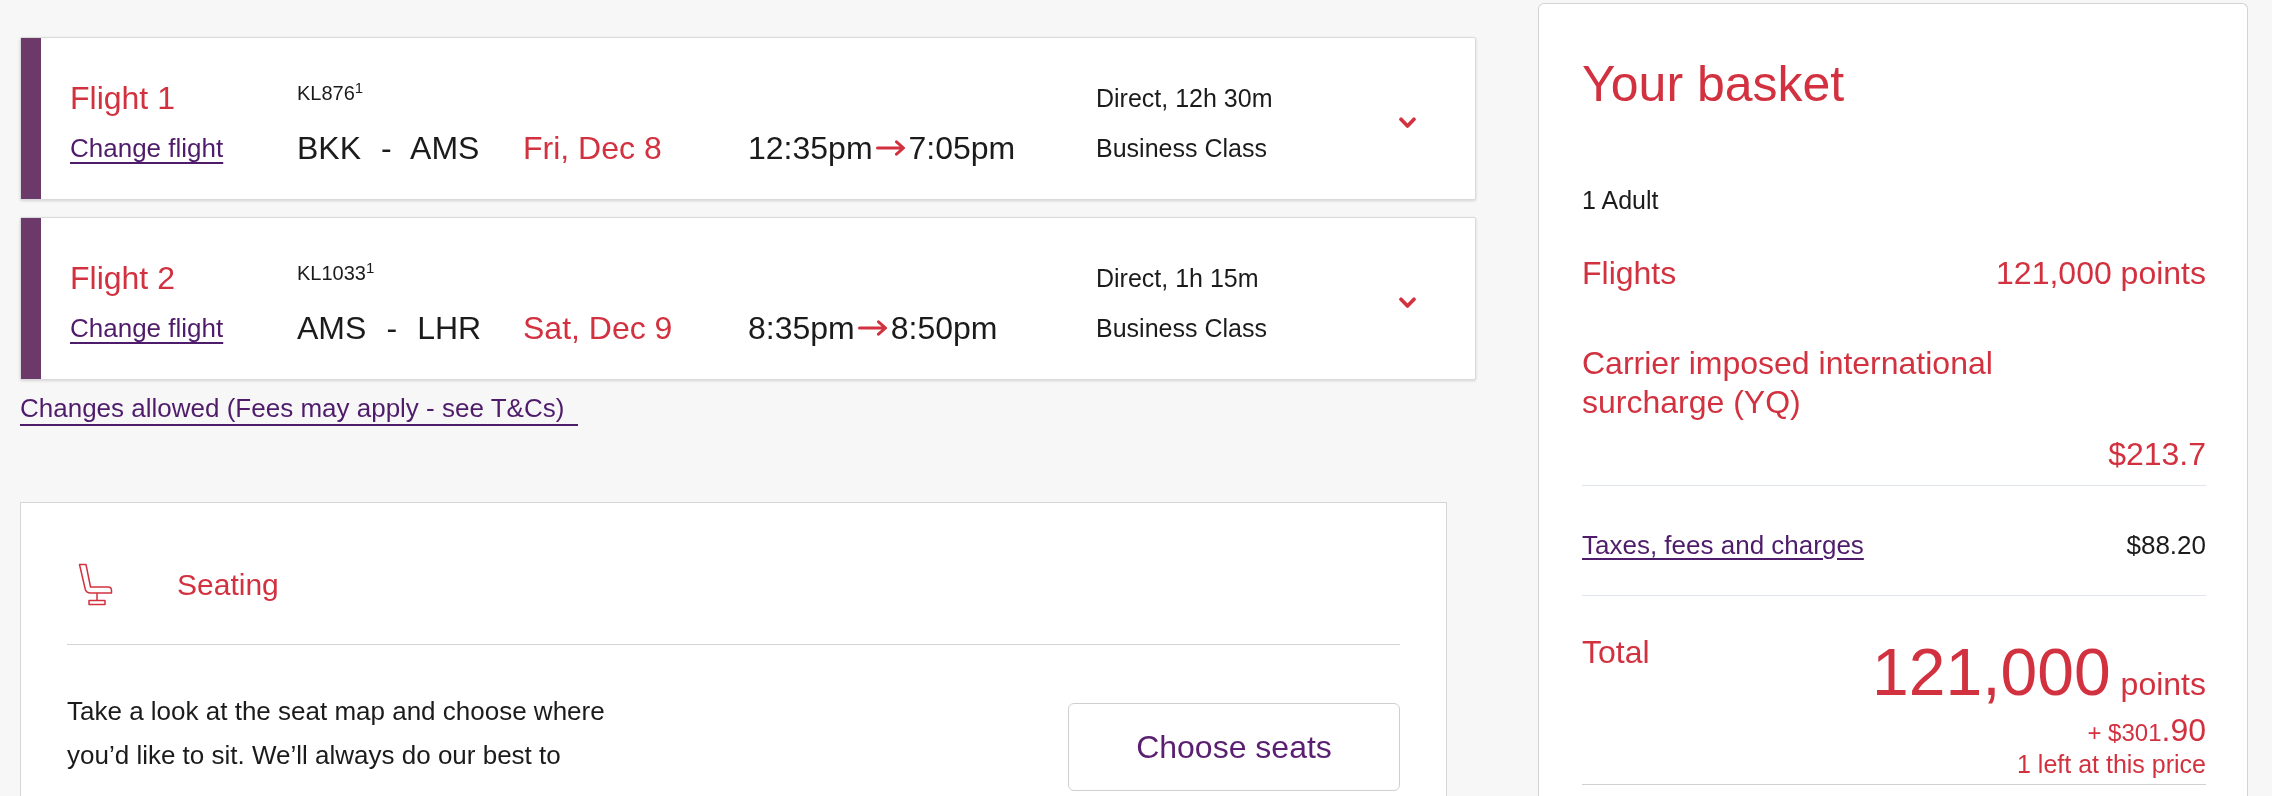  I want to click on flights-label: Flights, so click(1629, 273).